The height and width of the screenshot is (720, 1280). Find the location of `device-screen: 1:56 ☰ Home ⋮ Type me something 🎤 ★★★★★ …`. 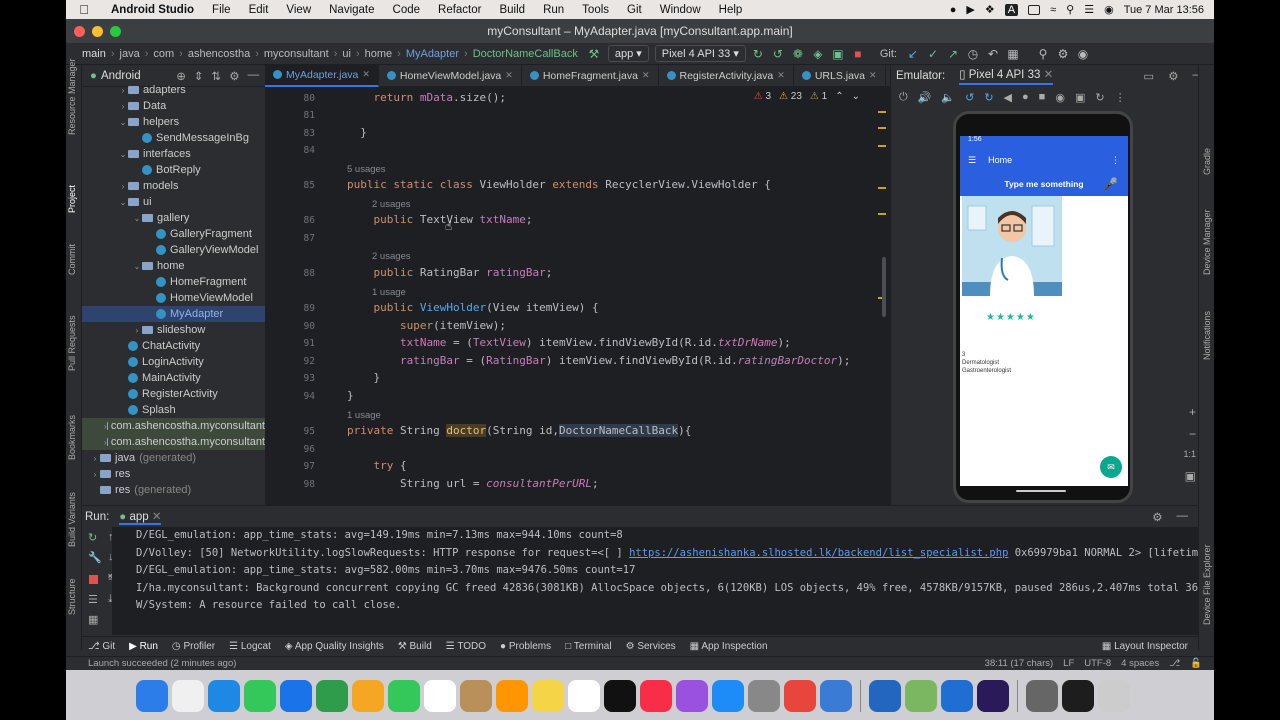

device-screen: 1:56 ☰ Home ⋮ Type me something 🎤 ★★★★★ … is located at coordinates (1044, 311).